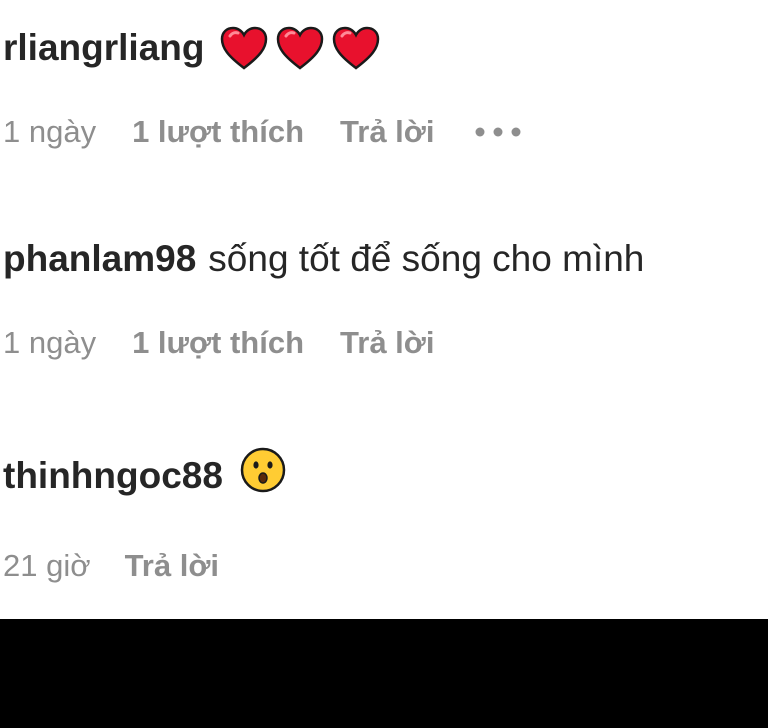  What do you see at coordinates (99, 259) in the screenshot?
I see `comment-username: phanlam98` at bounding box center [99, 259].